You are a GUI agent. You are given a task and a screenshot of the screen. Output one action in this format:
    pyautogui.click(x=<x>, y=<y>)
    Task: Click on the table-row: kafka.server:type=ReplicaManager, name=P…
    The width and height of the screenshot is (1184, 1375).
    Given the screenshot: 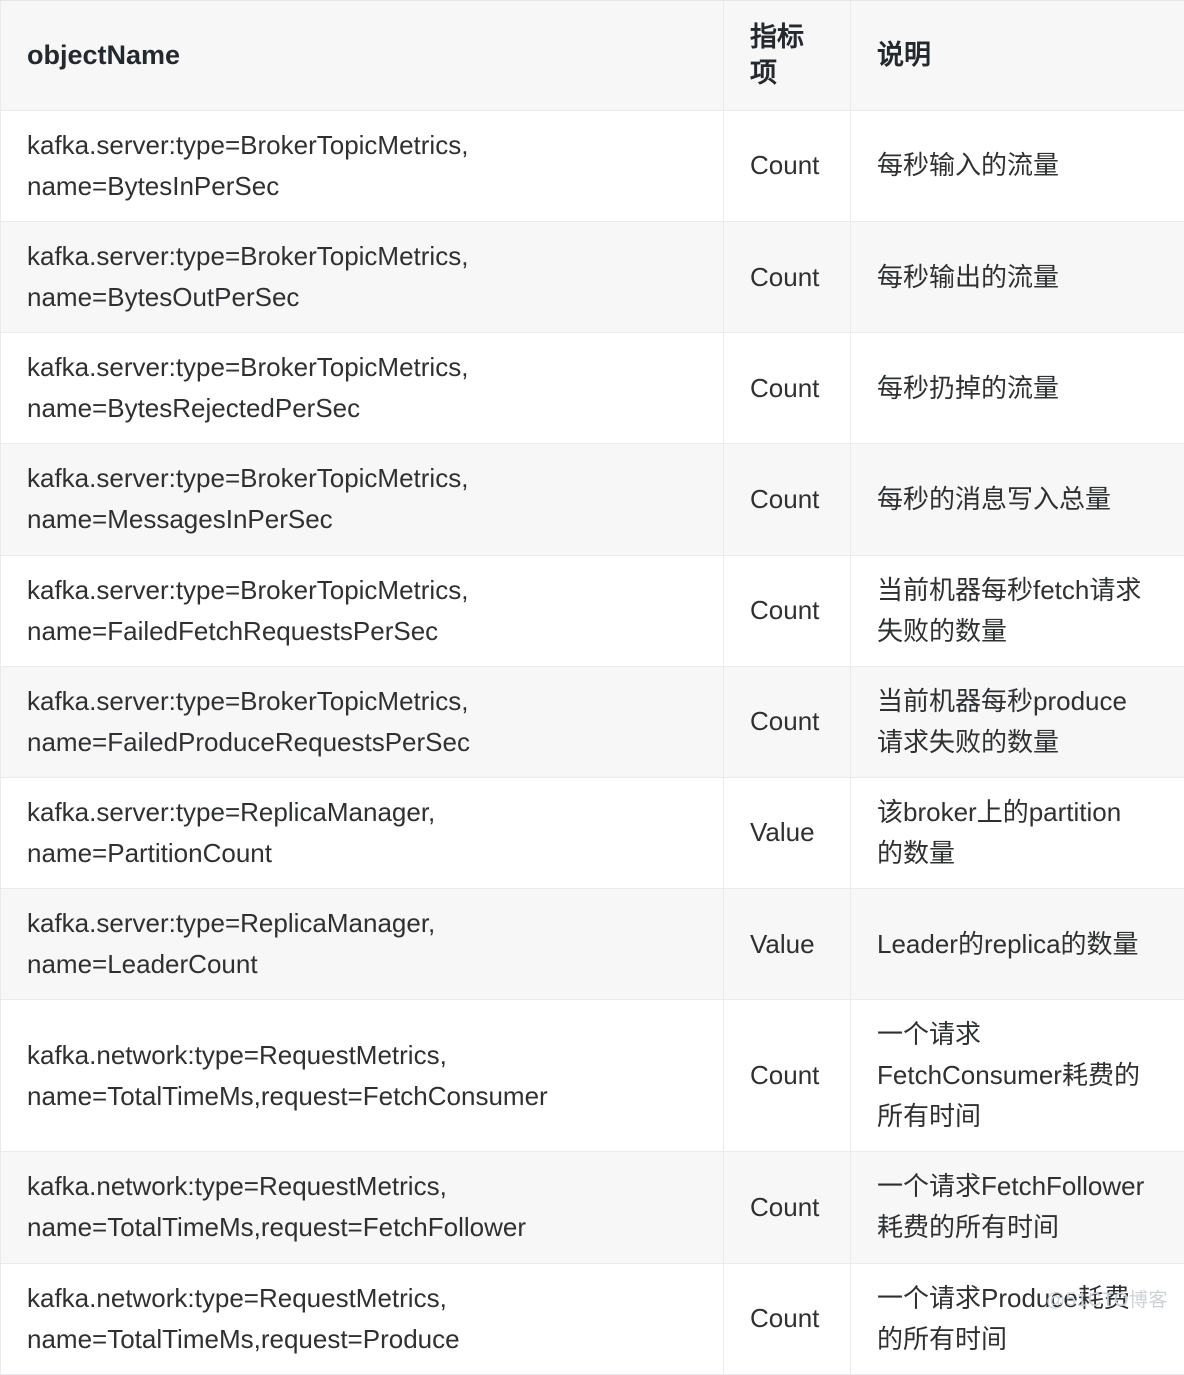 What is the action you would take?
    pyautogui.click(x=592, y=832)
    